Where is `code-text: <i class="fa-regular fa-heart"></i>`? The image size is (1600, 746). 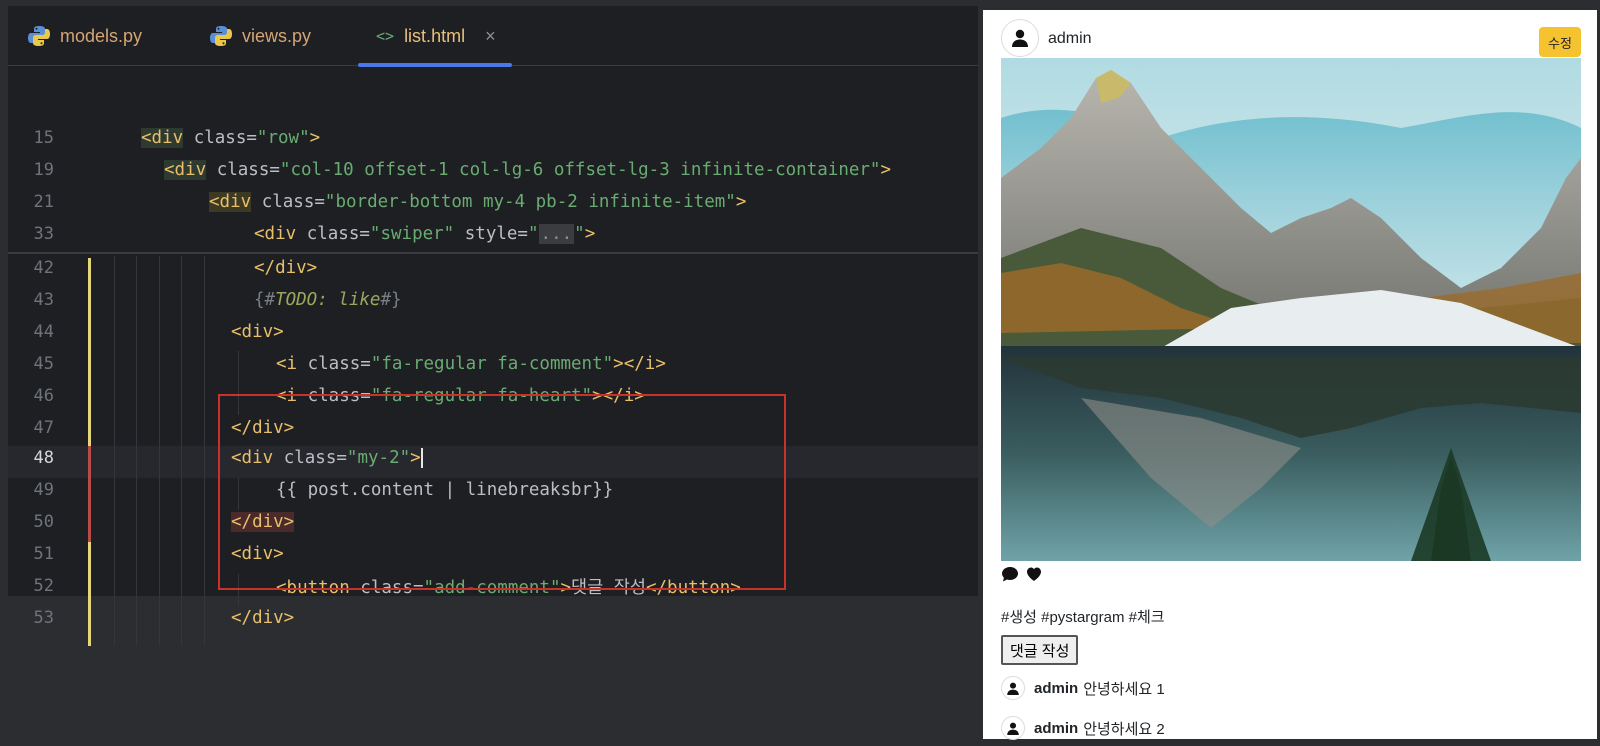
code-text: <i class="fa-regular fa-heart"></i> is located at coordinates (460, 396).